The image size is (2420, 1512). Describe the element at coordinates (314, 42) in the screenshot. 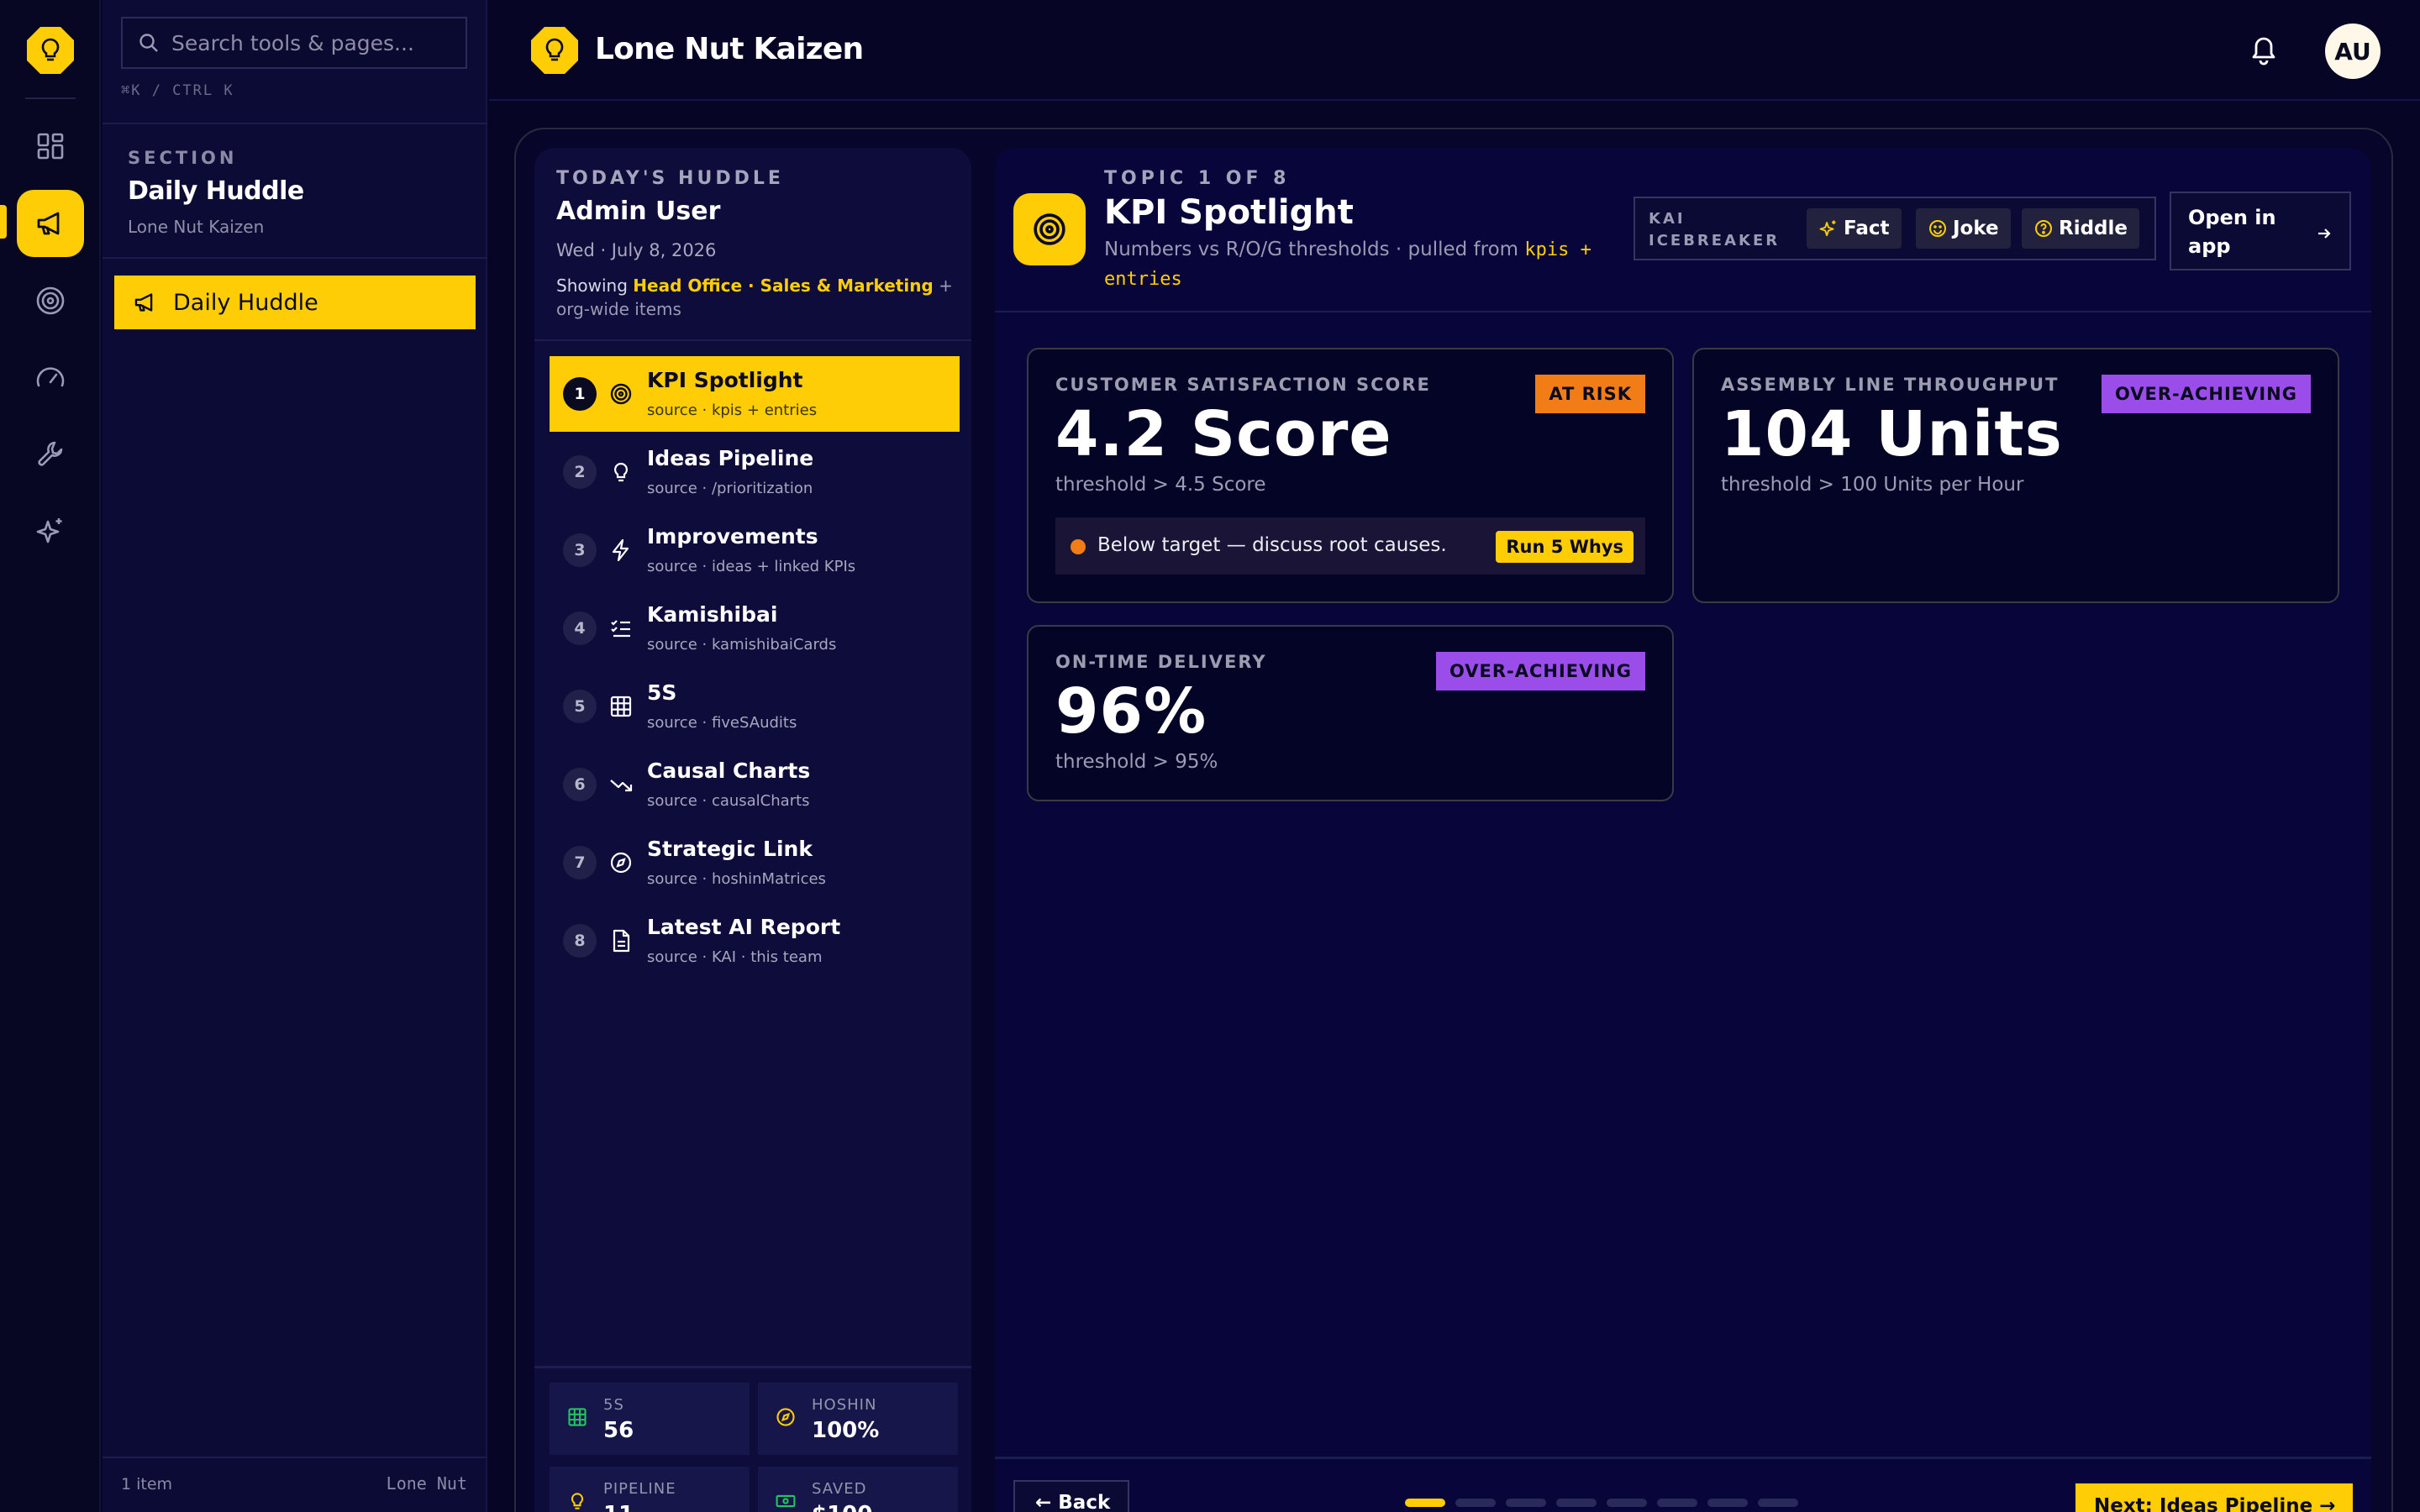

I see `search-input` at that location.